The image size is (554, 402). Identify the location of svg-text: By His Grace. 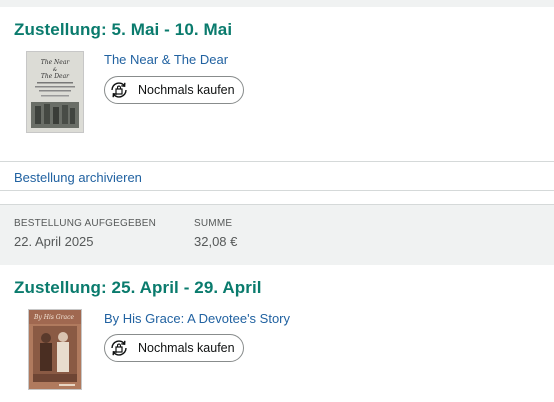
(53, 317).